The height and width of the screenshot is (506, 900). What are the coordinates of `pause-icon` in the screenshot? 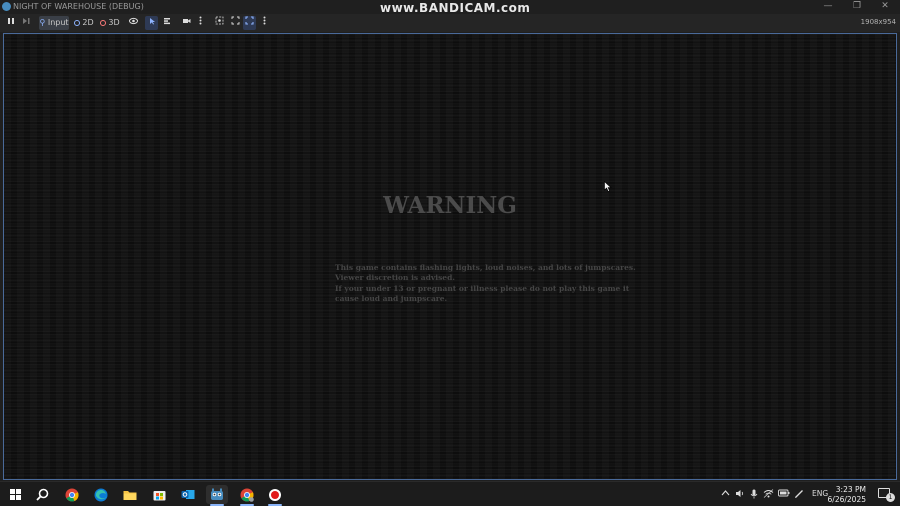 It's located at (11, 23).